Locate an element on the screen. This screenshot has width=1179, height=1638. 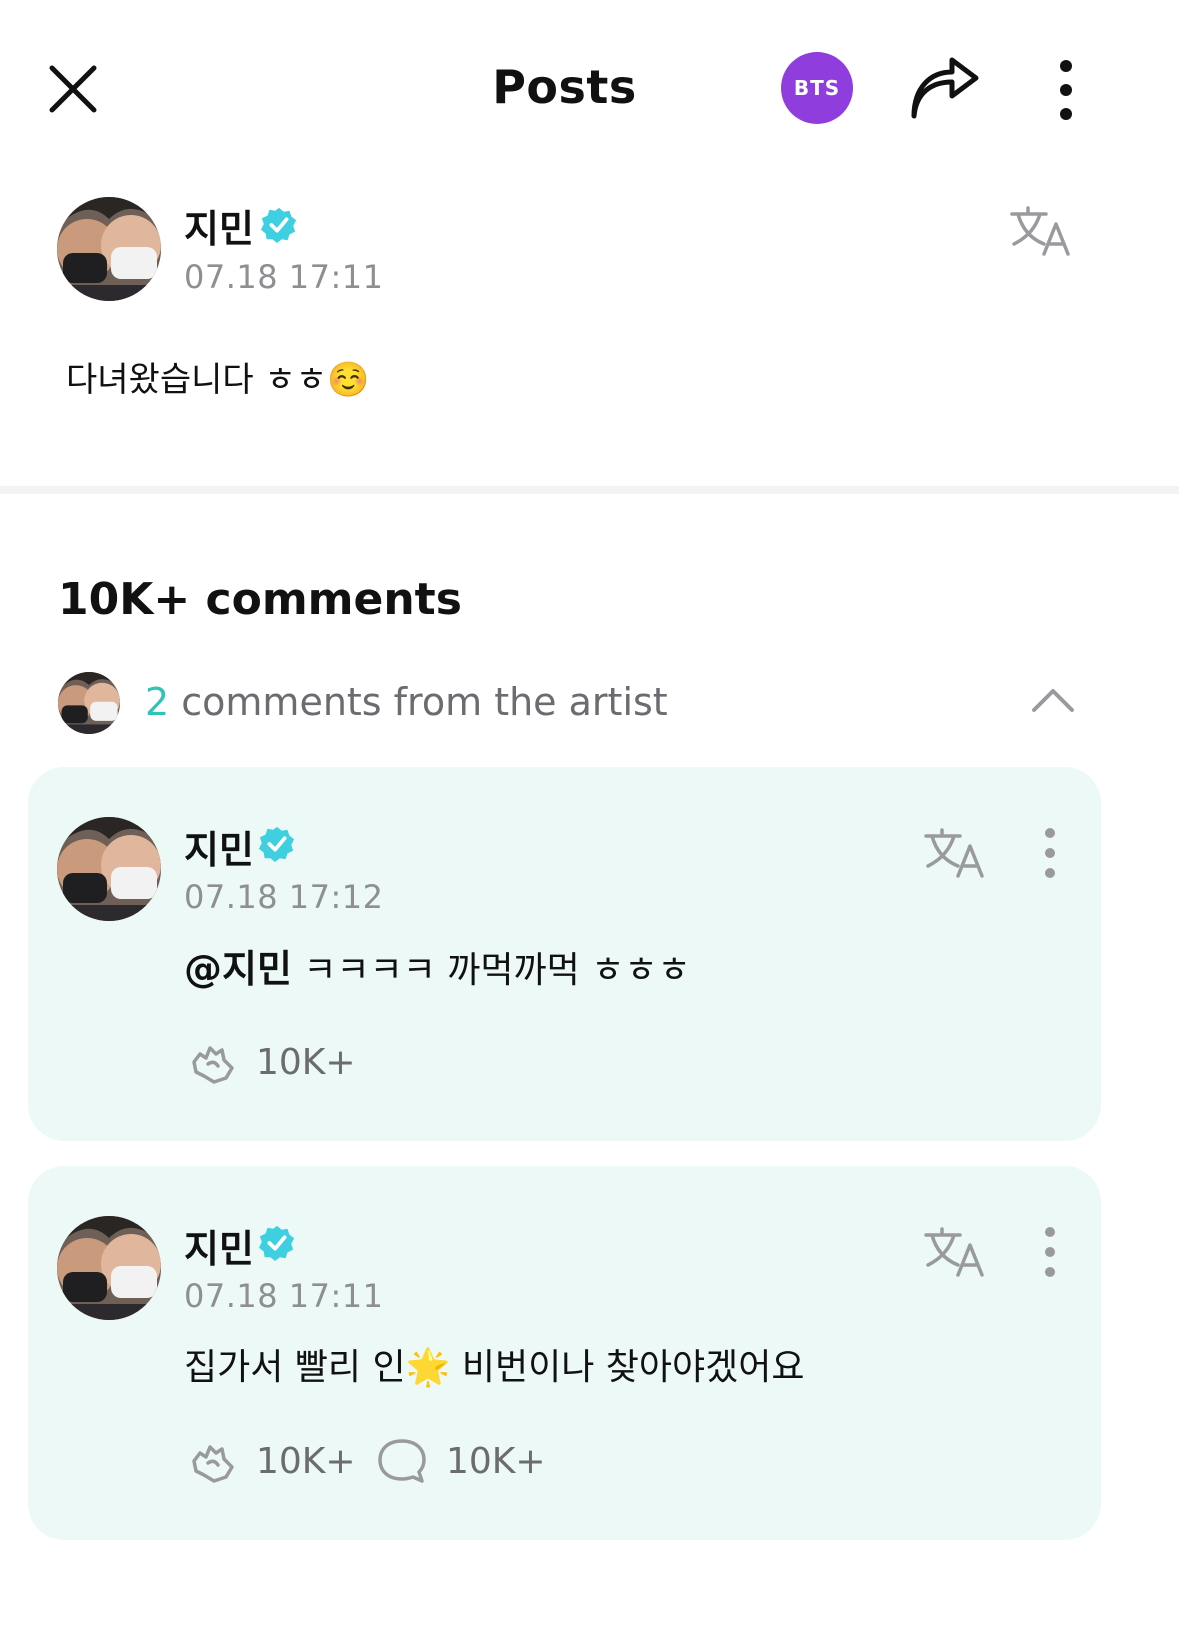
author-name: 지민 is located at coordinates (219, 225).